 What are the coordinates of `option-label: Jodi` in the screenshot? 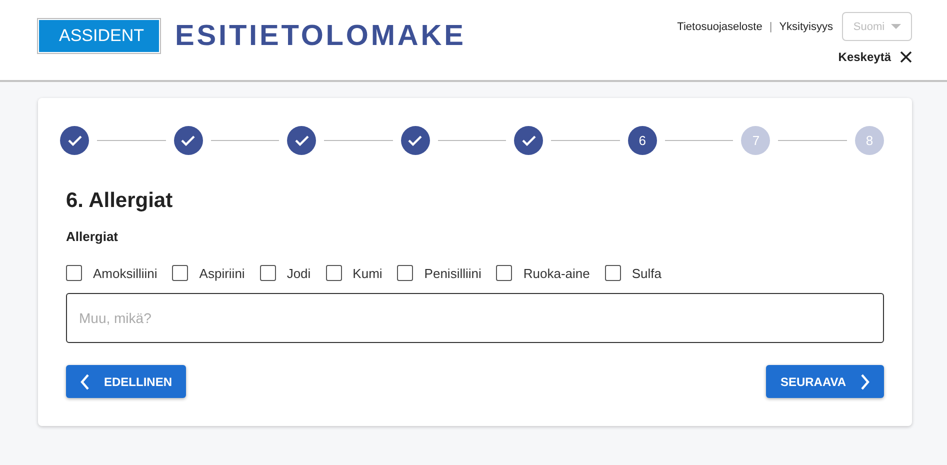 It's located at (298, 273).